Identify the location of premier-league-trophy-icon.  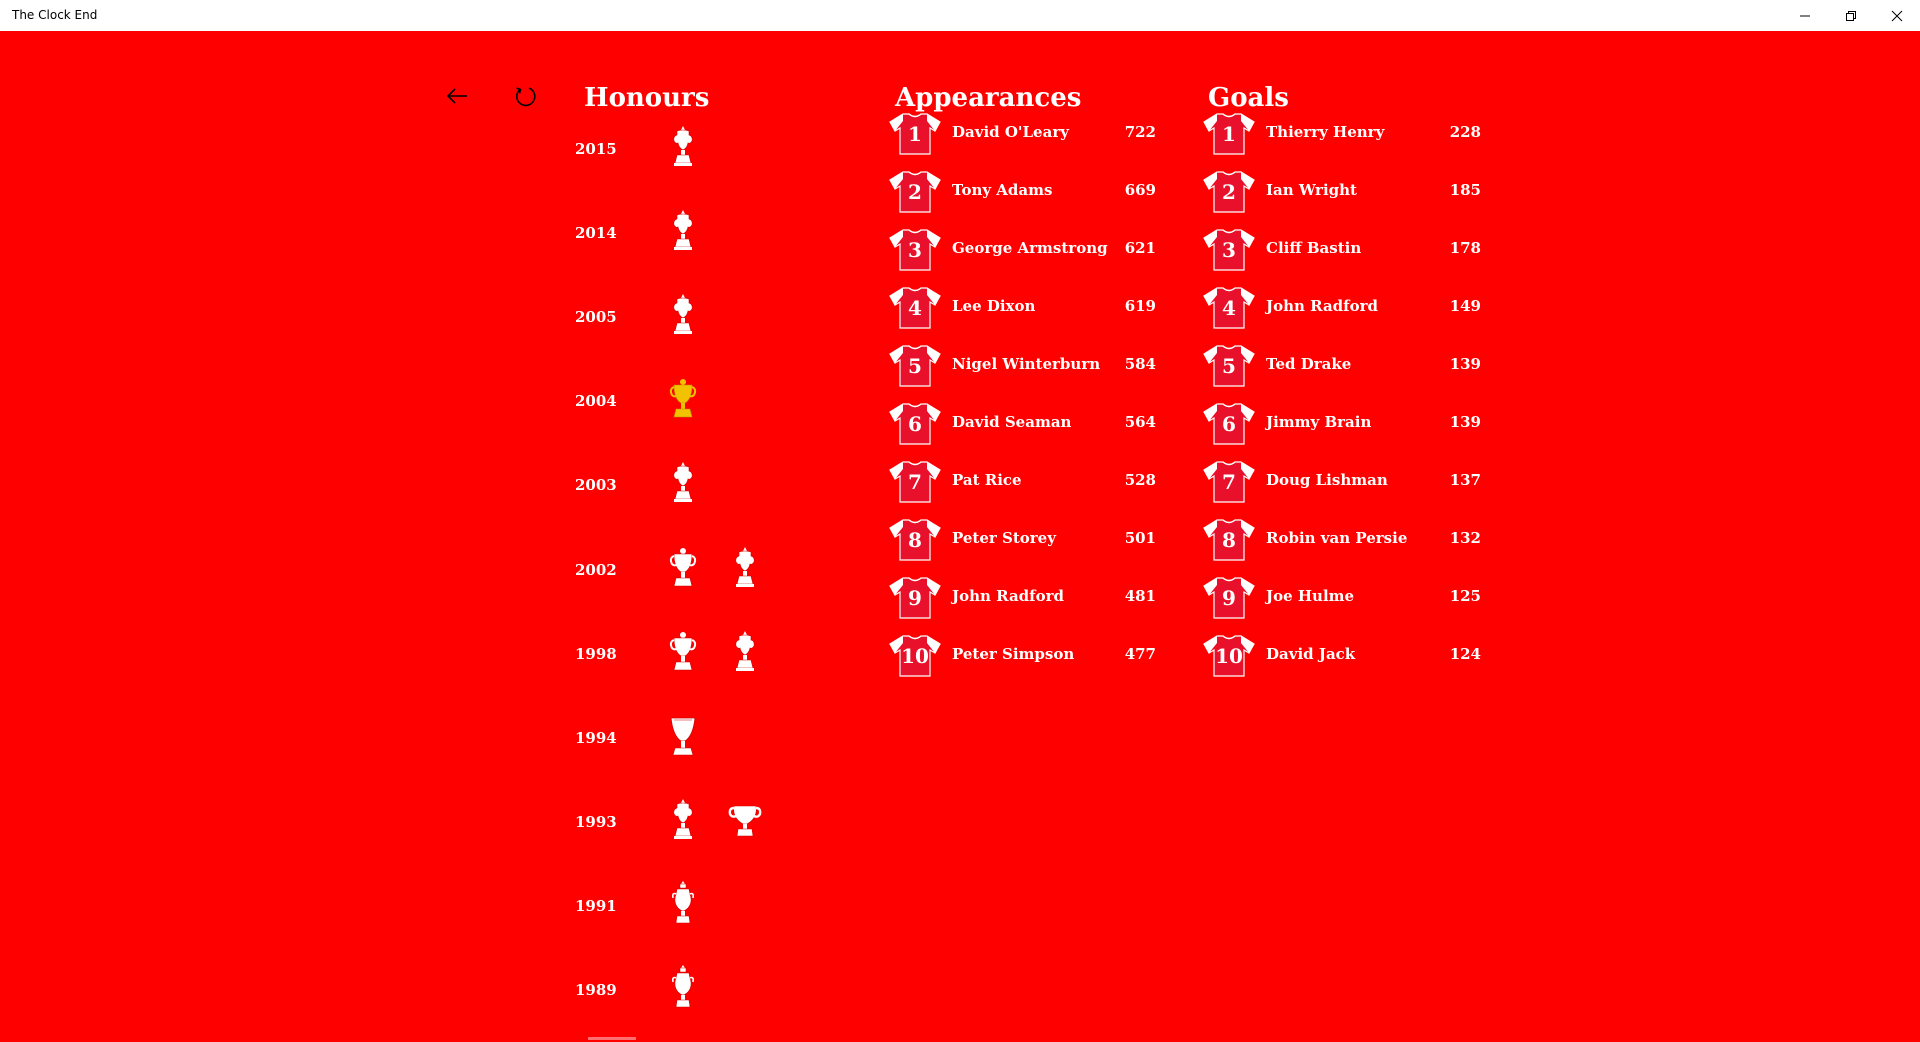
(683, 652).